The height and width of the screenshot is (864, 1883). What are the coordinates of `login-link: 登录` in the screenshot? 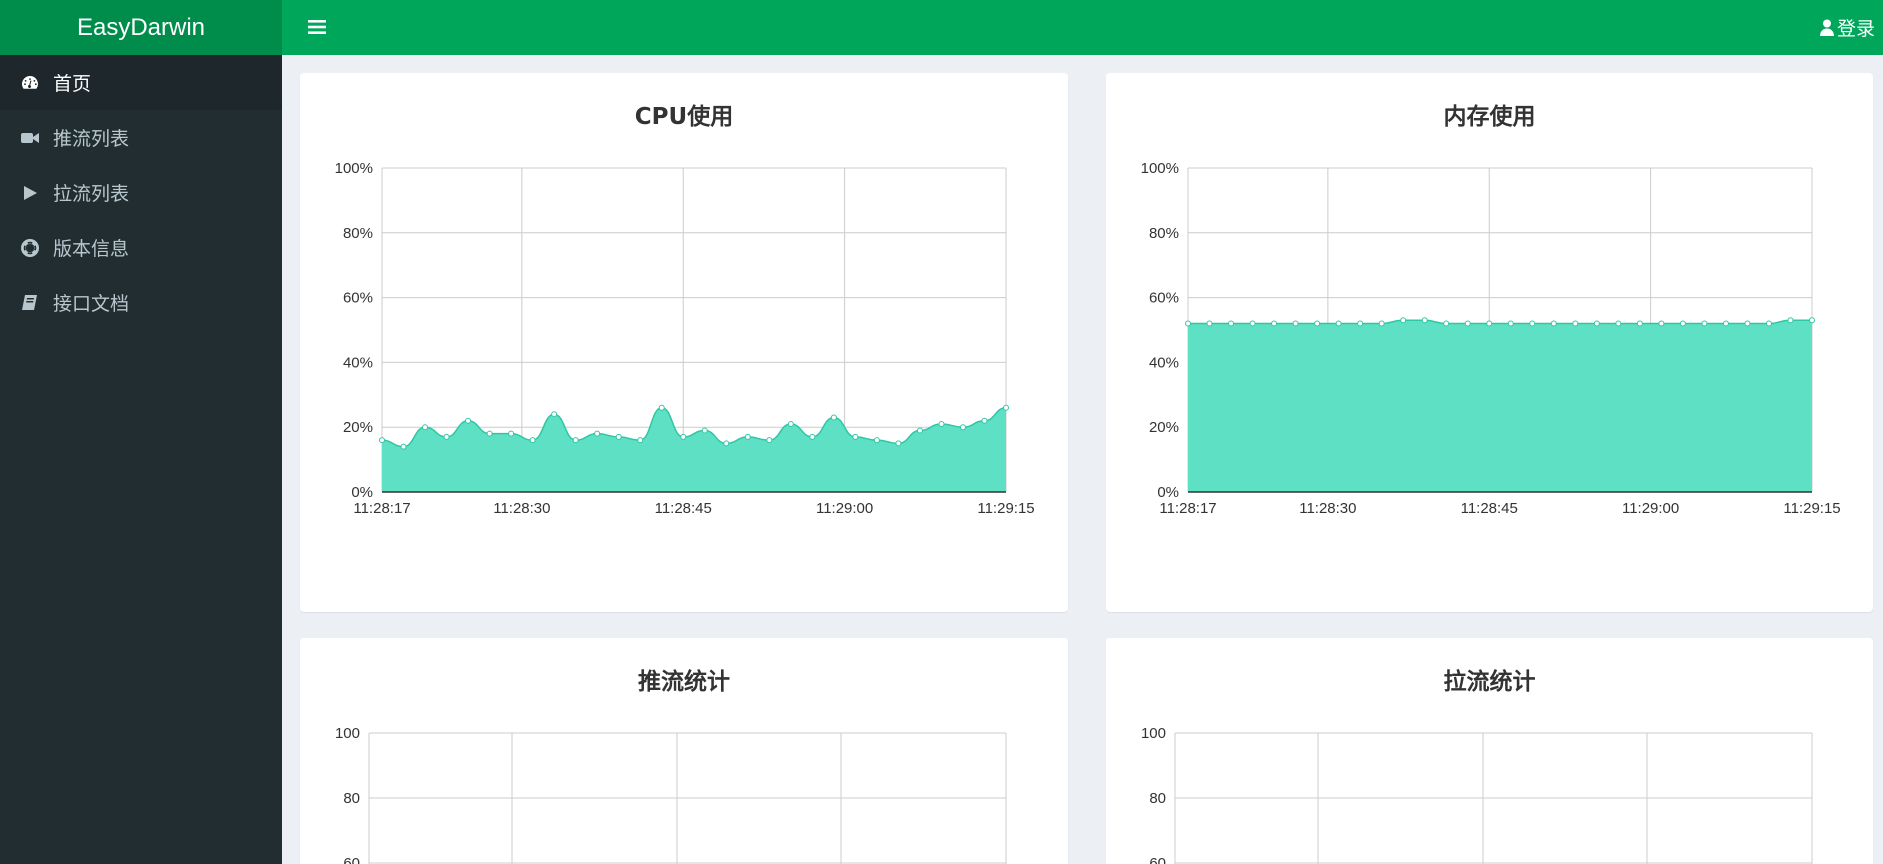 It's located at (1847, 27).